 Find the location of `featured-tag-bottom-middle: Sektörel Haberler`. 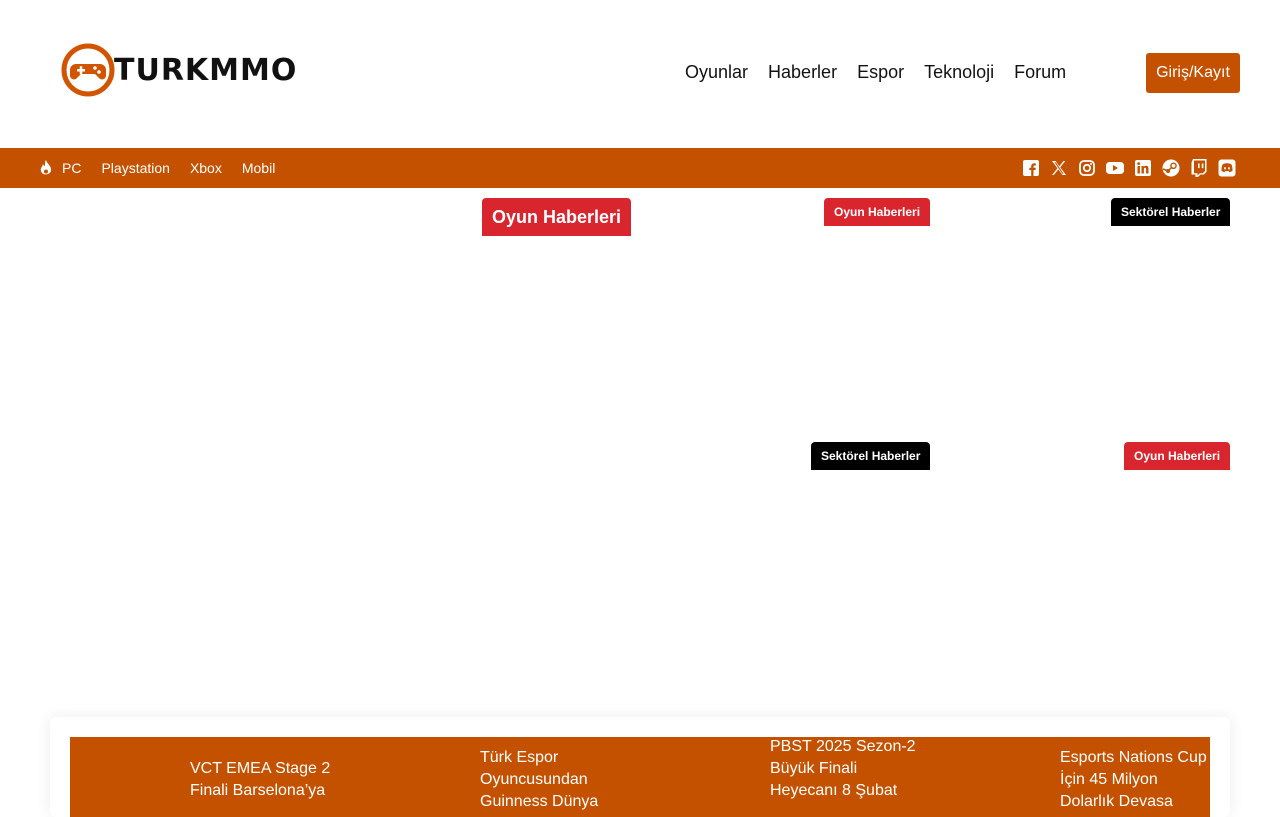

featured-tag-bottom-middle: Sektörel Haberler is located at coordinates (871, 456).